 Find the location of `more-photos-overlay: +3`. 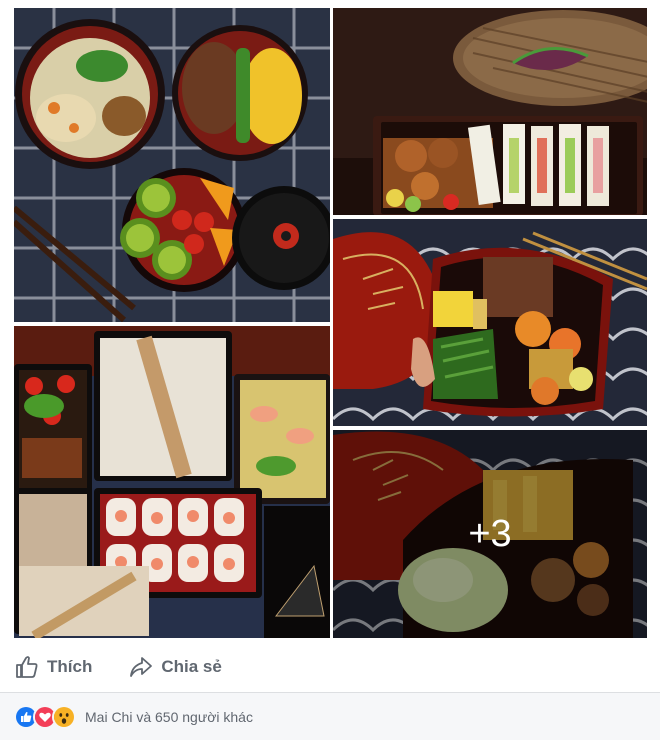

more-photos-overlay: +3 is located at coordinates (490, 534).